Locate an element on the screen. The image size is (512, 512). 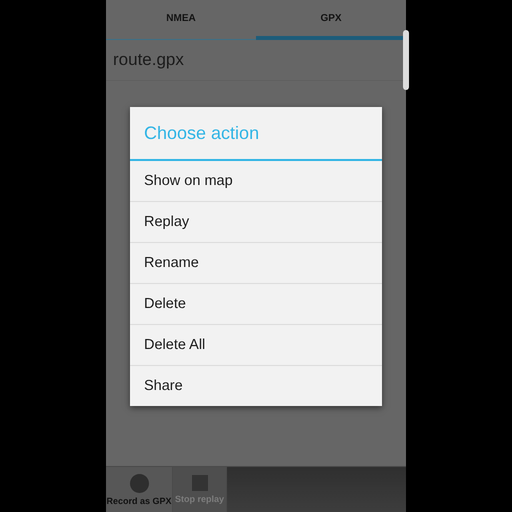
square-icon is located at coordinates (200, 483).